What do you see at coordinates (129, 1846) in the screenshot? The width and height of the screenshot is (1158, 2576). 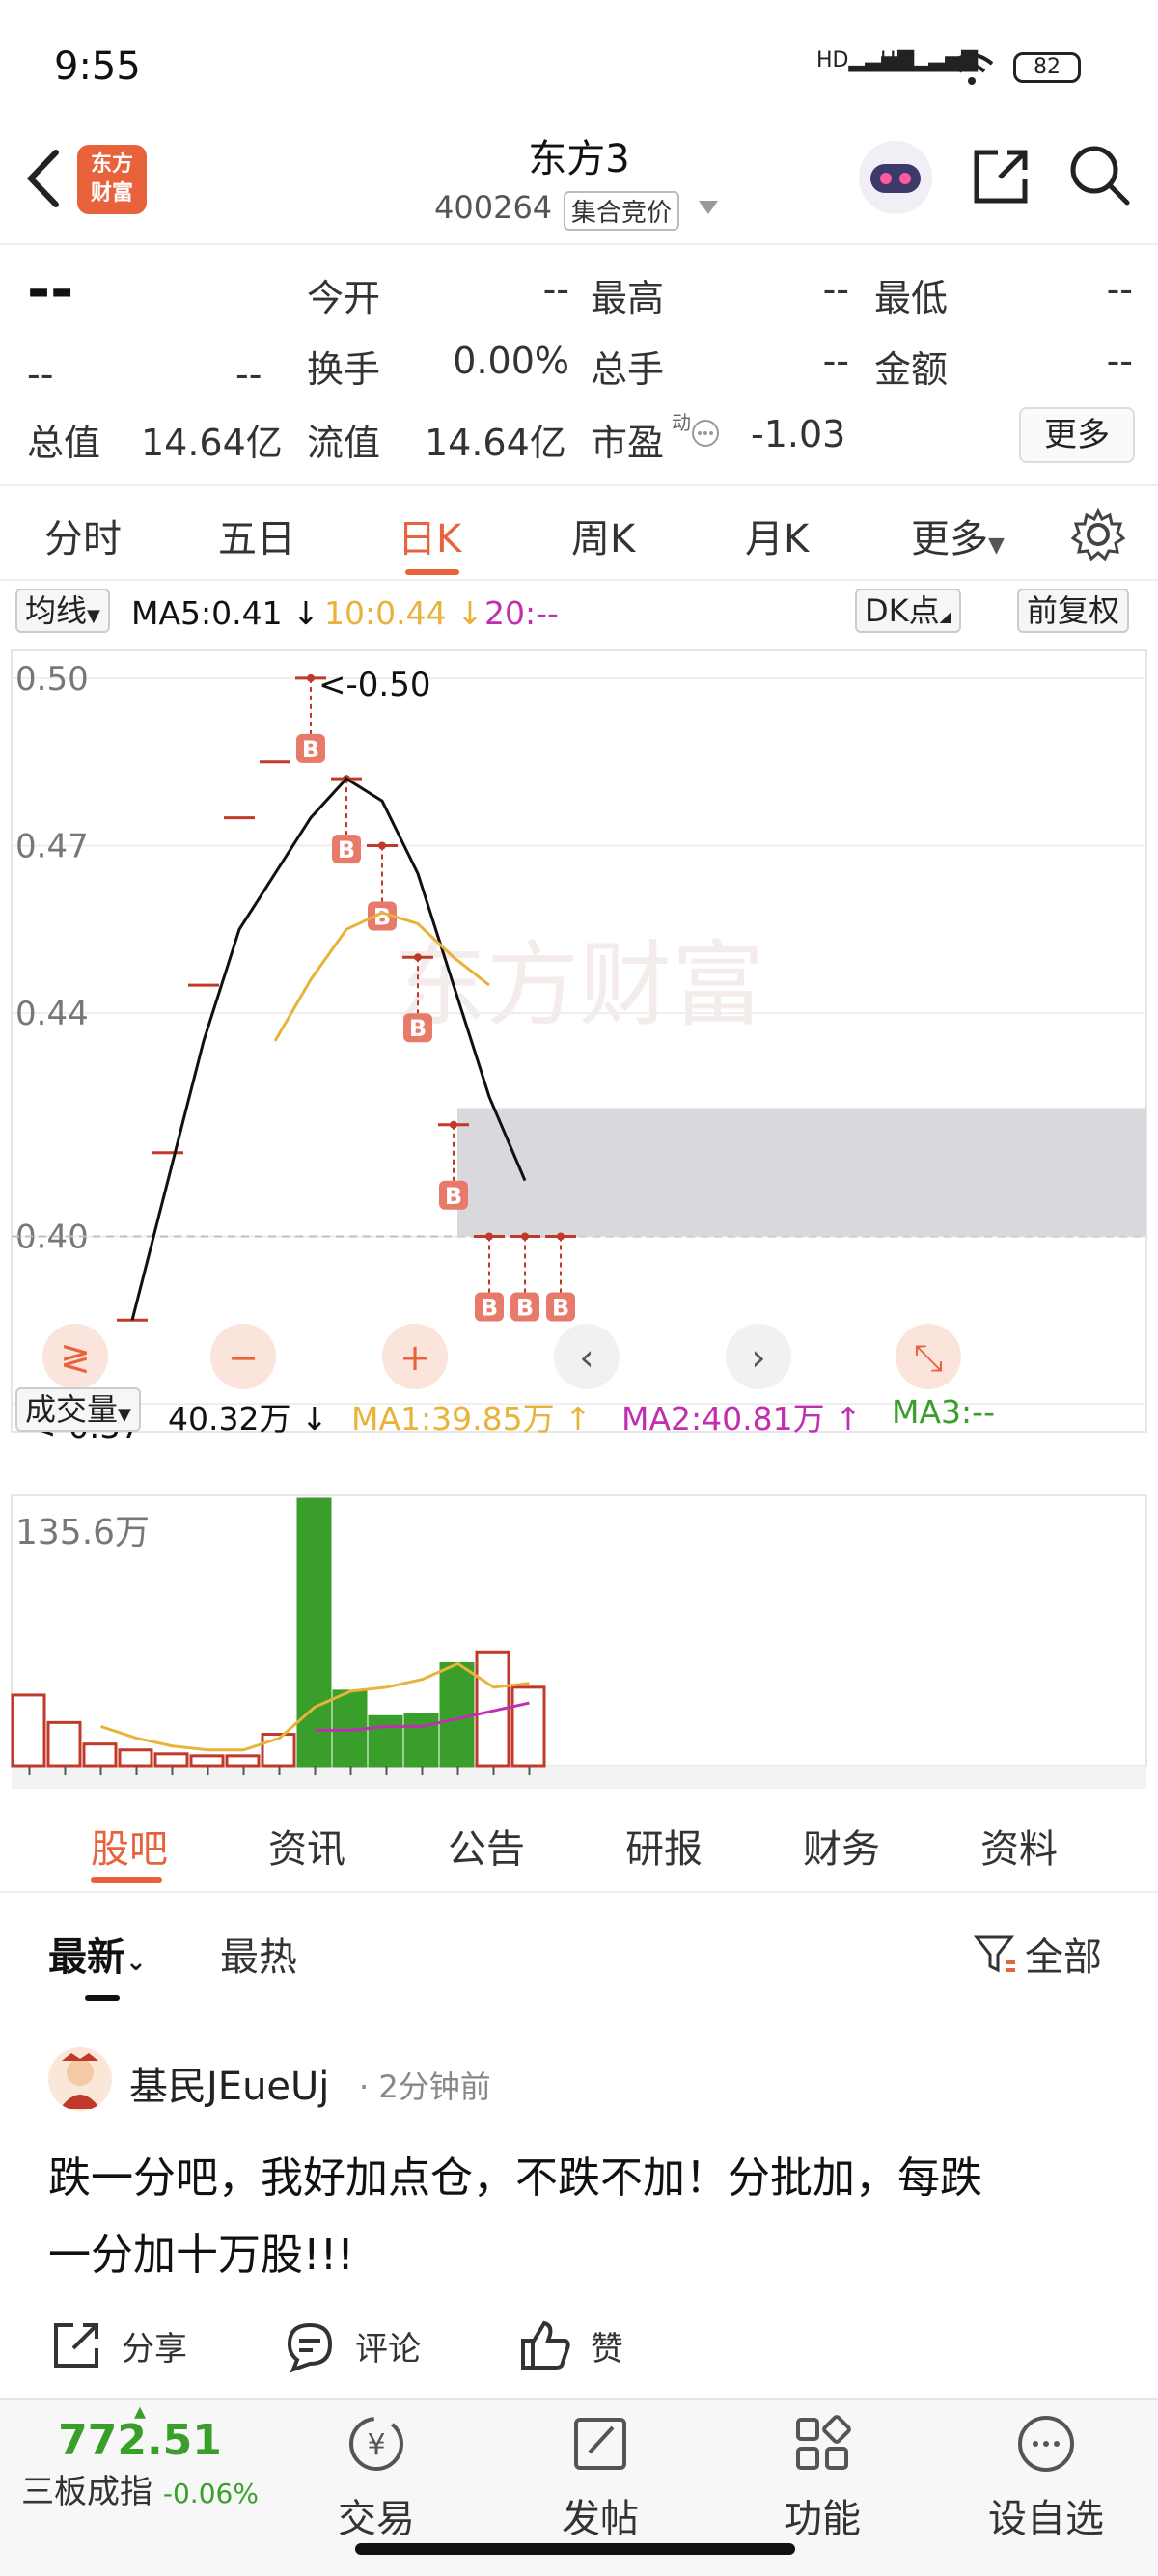 I see `tab-forum: 股吧` at bounding box center [129, 1846].